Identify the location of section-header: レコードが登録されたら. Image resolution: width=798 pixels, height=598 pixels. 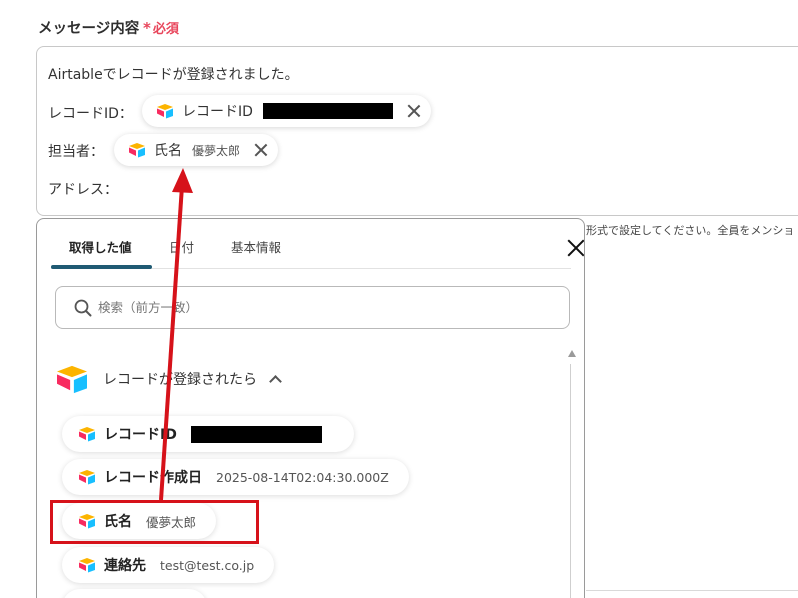
(168, 379).